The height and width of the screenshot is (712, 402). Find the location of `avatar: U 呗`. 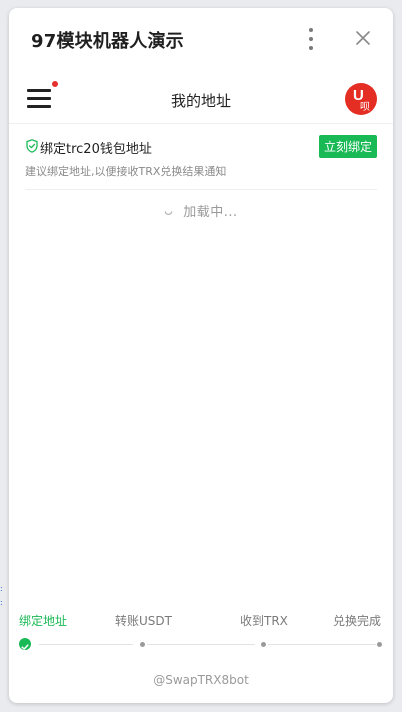

avatar: U 呗 is located at coordinates (361, 99).